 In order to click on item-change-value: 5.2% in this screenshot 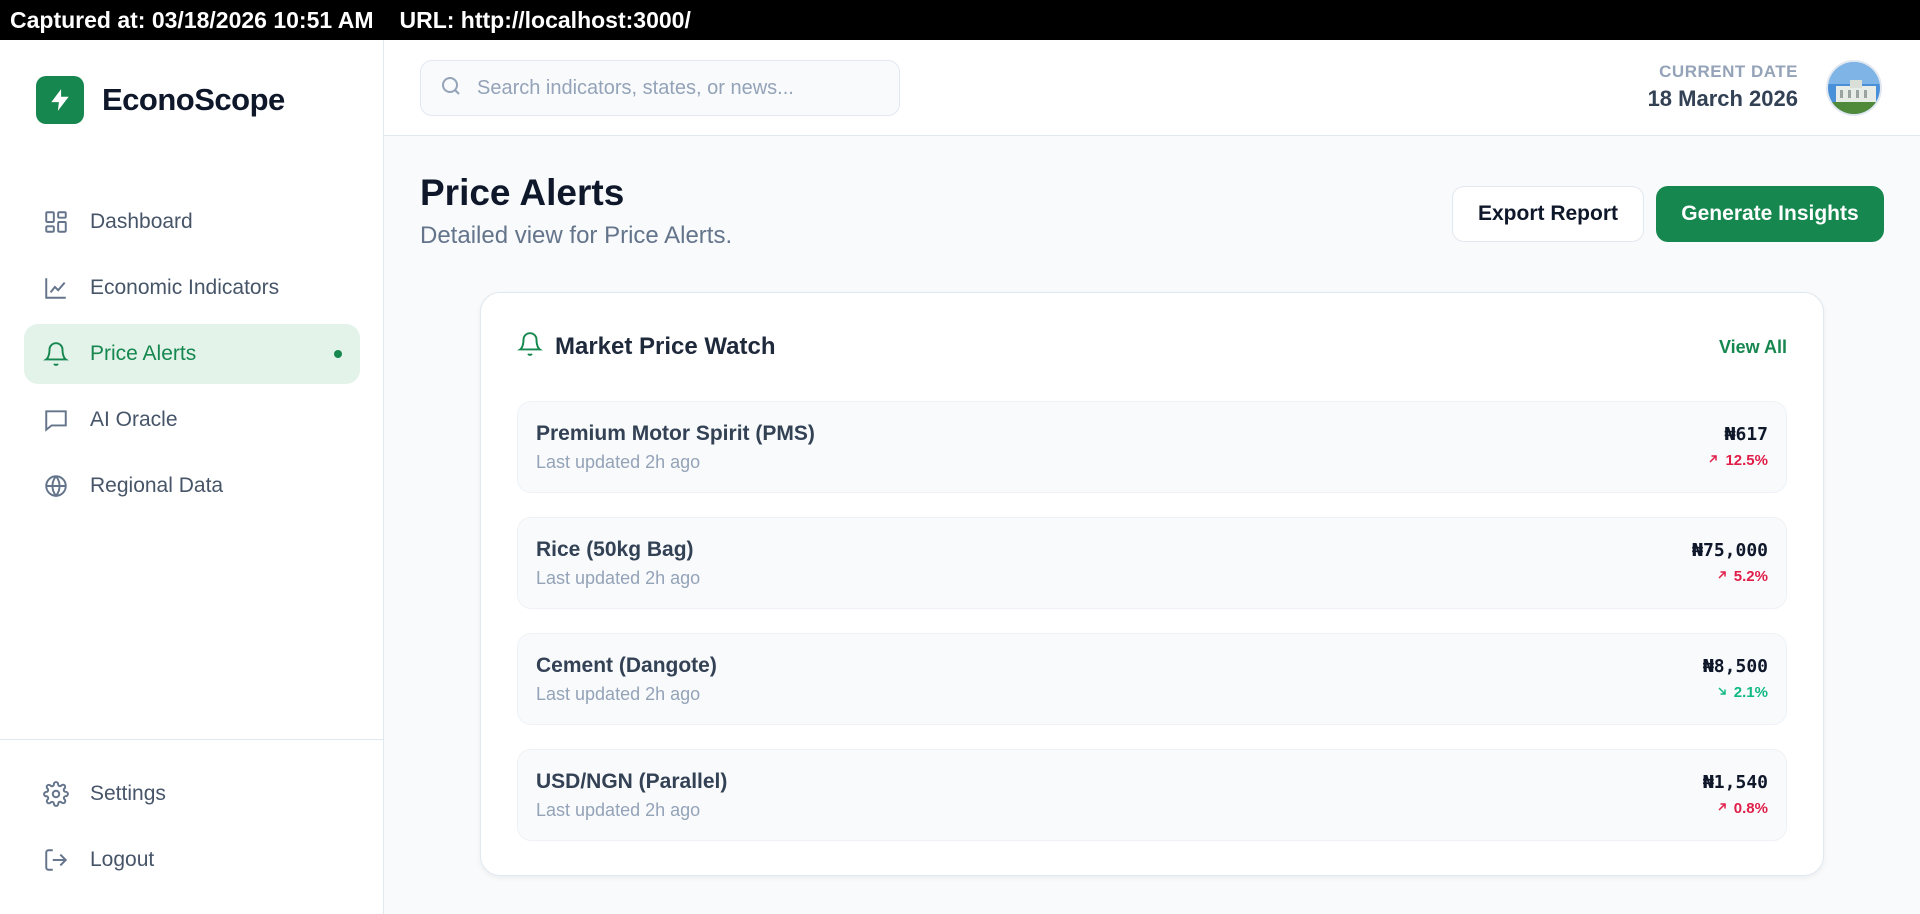, I will do `click(1750, 576)`.